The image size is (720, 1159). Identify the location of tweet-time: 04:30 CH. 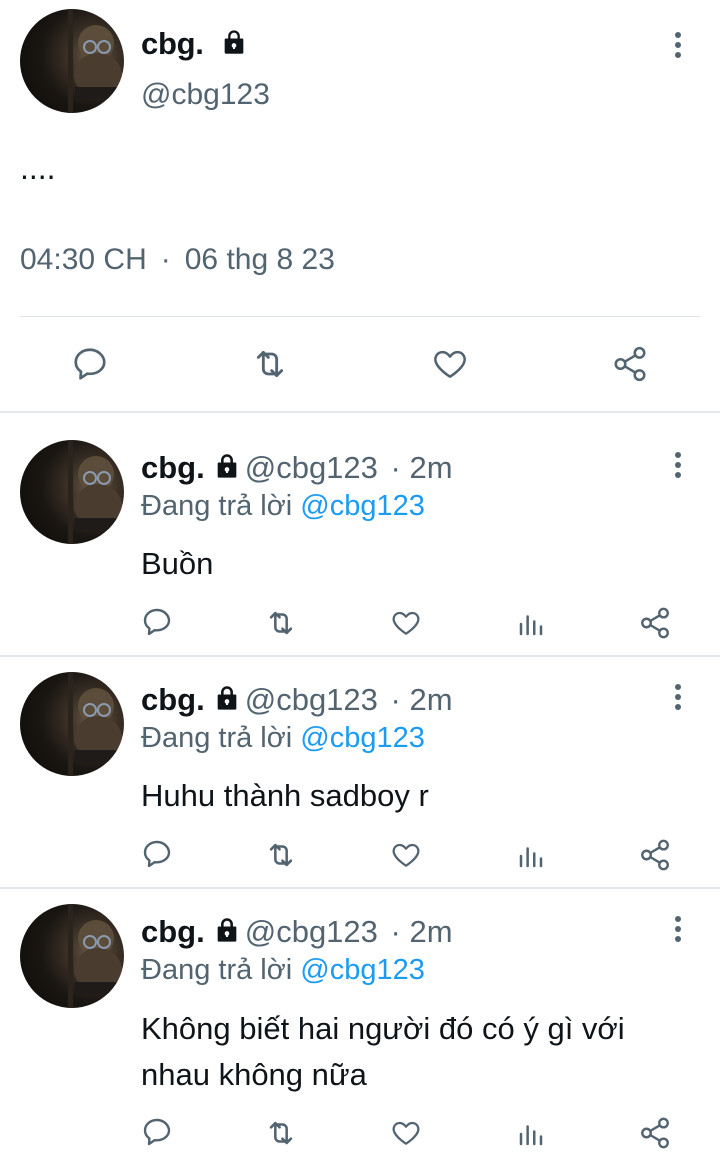
(83, 259).